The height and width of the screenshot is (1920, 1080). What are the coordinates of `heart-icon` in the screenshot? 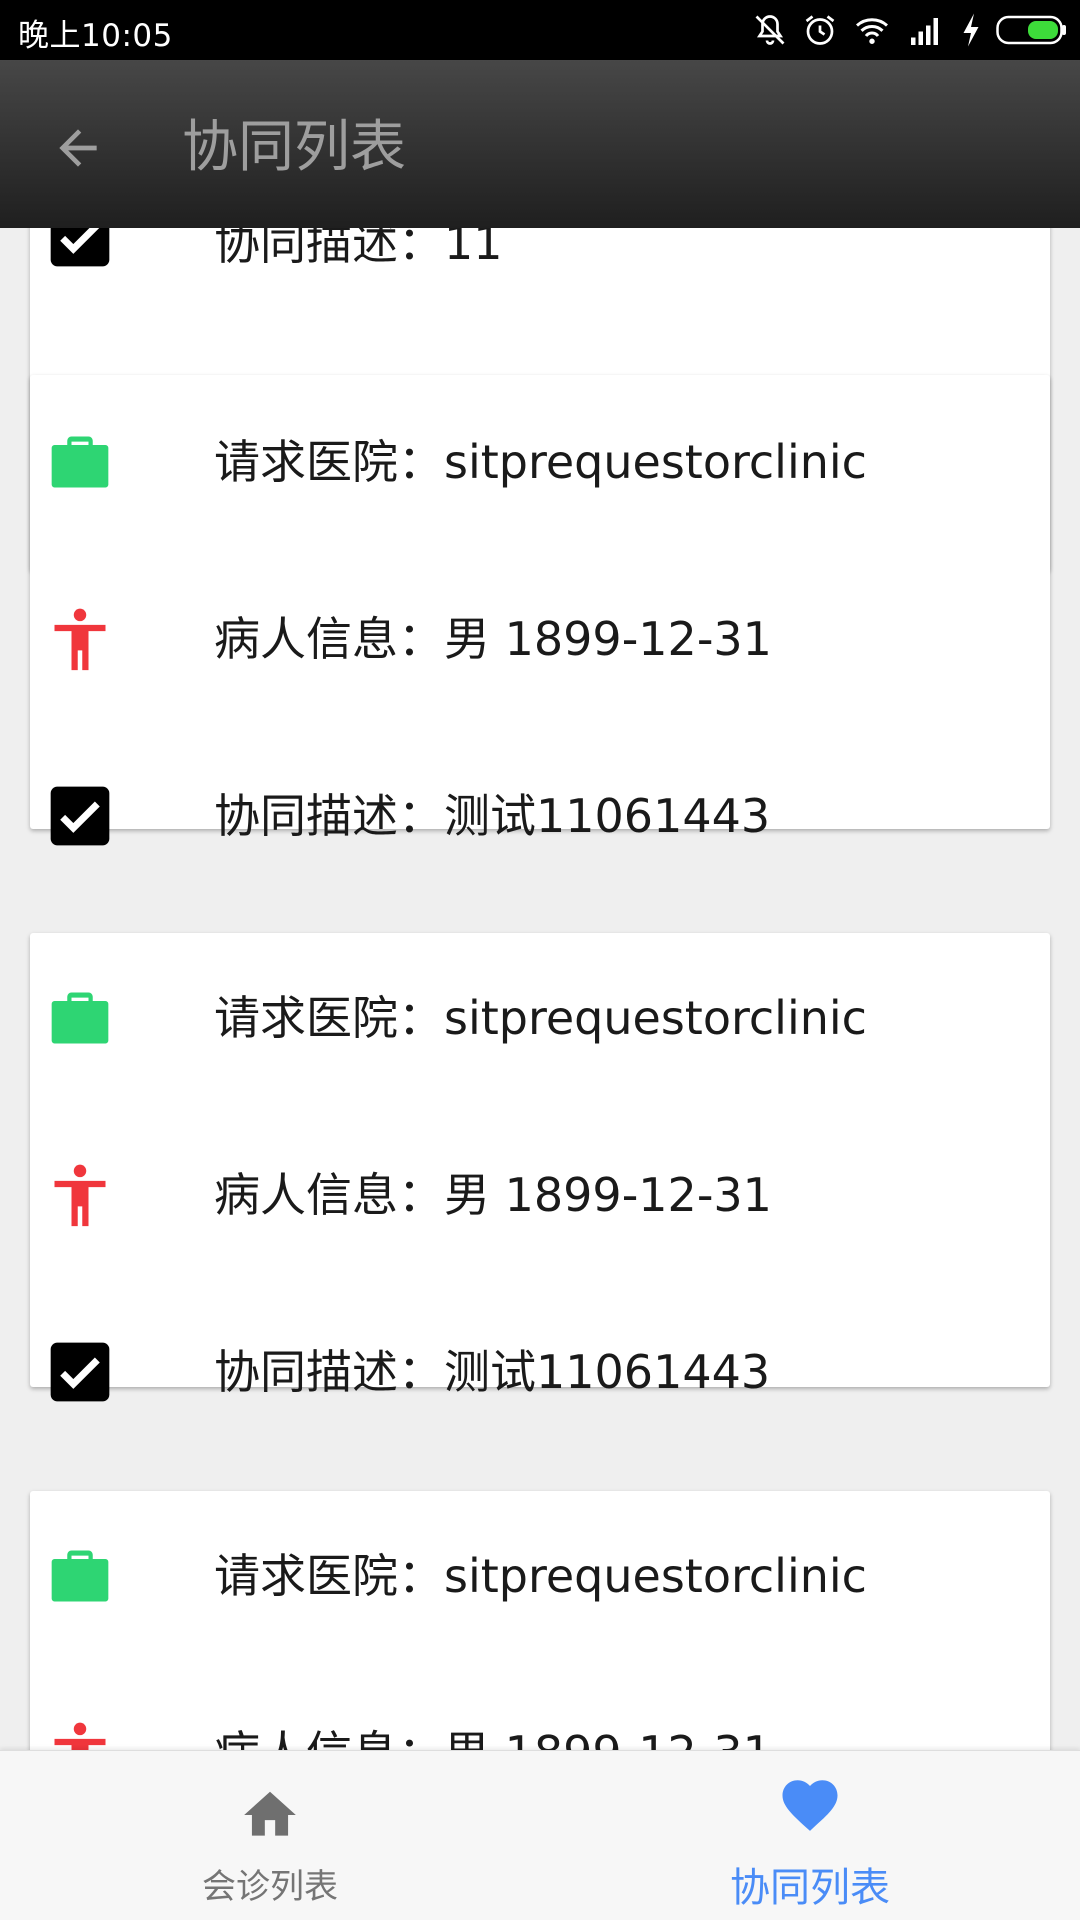 It's located at (810, 1805).